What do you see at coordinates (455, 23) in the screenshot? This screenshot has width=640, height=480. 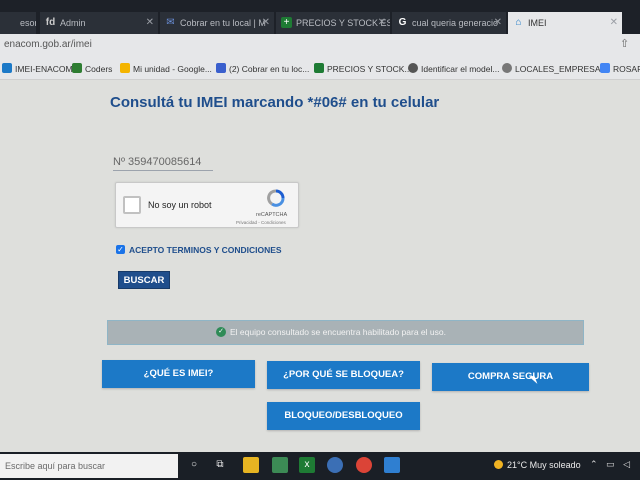 I see `tab-label: cual queria generacio` at bounding box center [455, 23].